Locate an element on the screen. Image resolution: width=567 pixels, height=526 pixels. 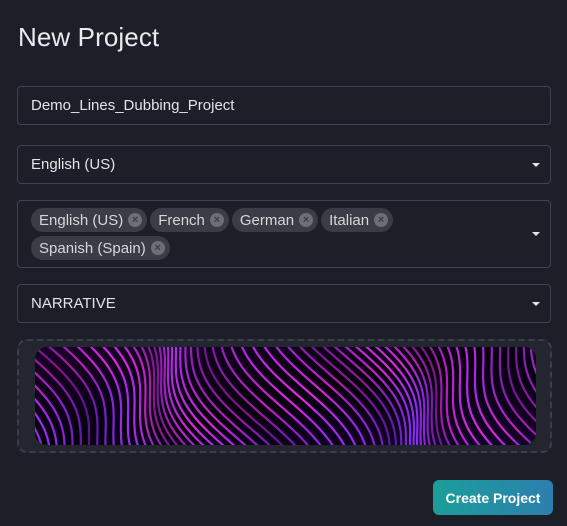
language-chip: French × is located at coordinates (189, 220).